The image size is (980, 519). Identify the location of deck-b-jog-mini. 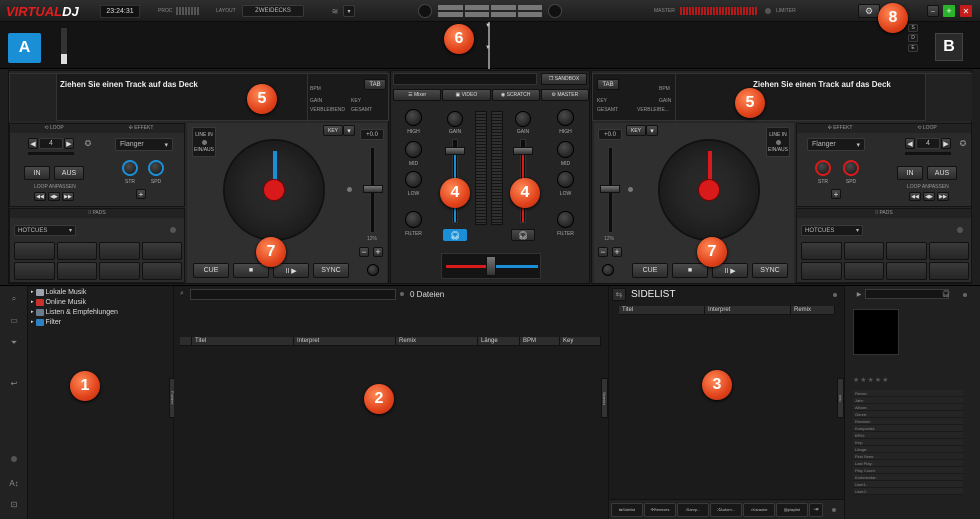
(555, 11).